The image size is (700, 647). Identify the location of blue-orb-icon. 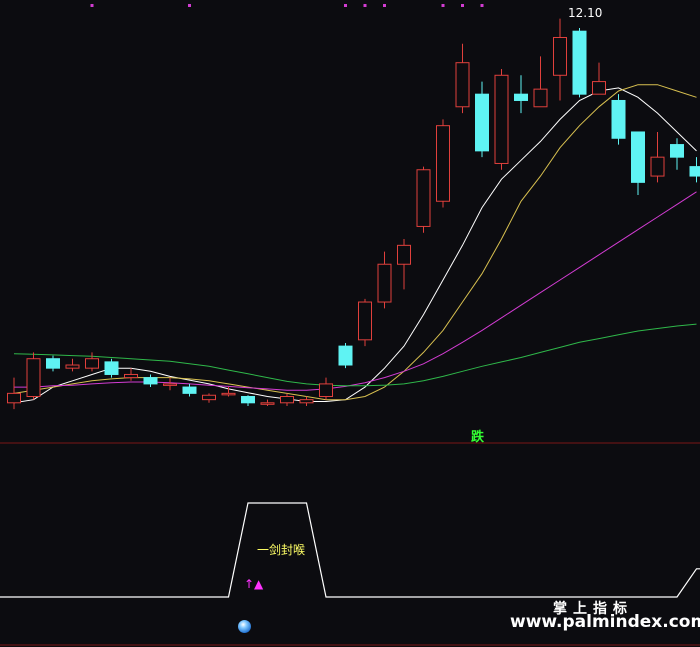
(244, 626).